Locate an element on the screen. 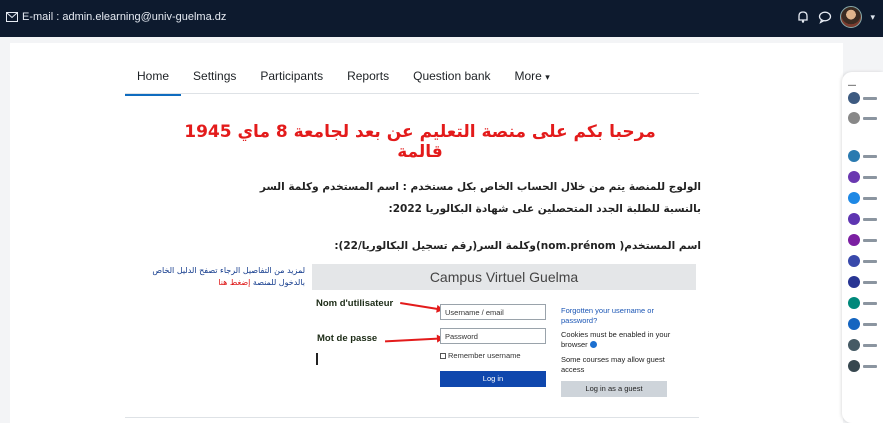 This screenshot has width=883, height=423. user-avatar is located at coordinates (851, 17).